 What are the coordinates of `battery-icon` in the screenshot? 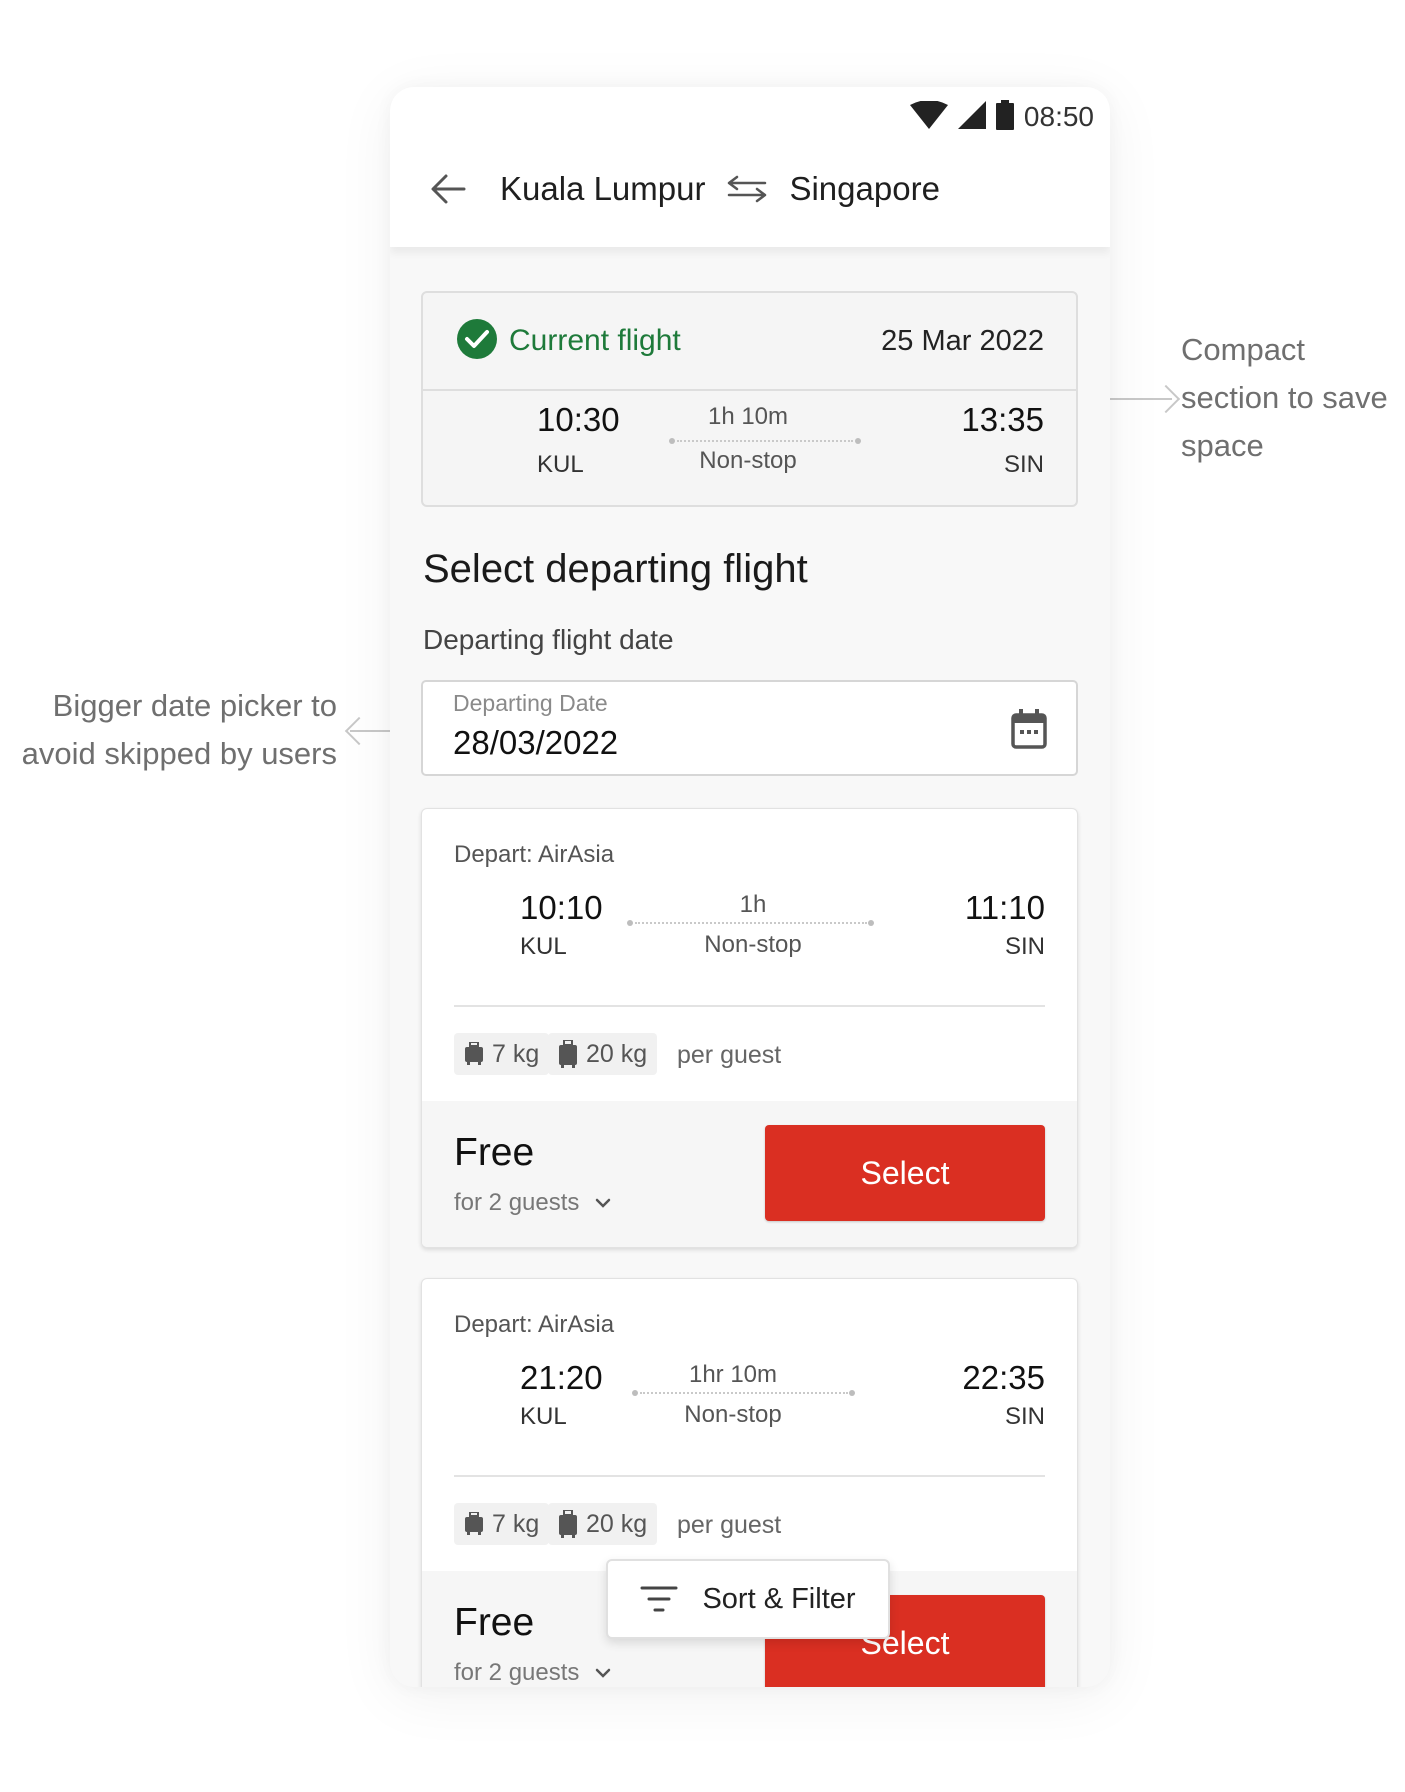 It's located at (1004, 117).